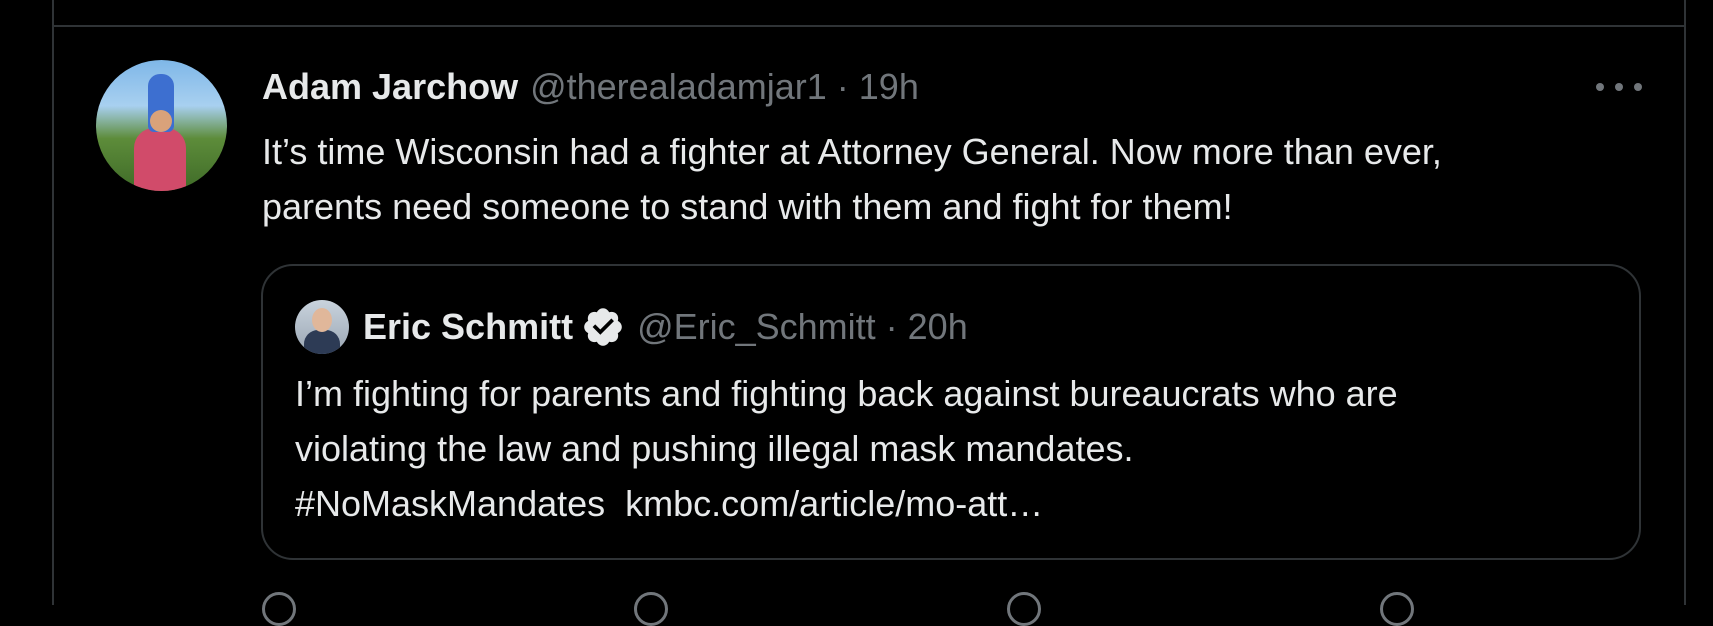 The image size is (1713, 626). I want to click on tweet-divider, so click(869, 26).